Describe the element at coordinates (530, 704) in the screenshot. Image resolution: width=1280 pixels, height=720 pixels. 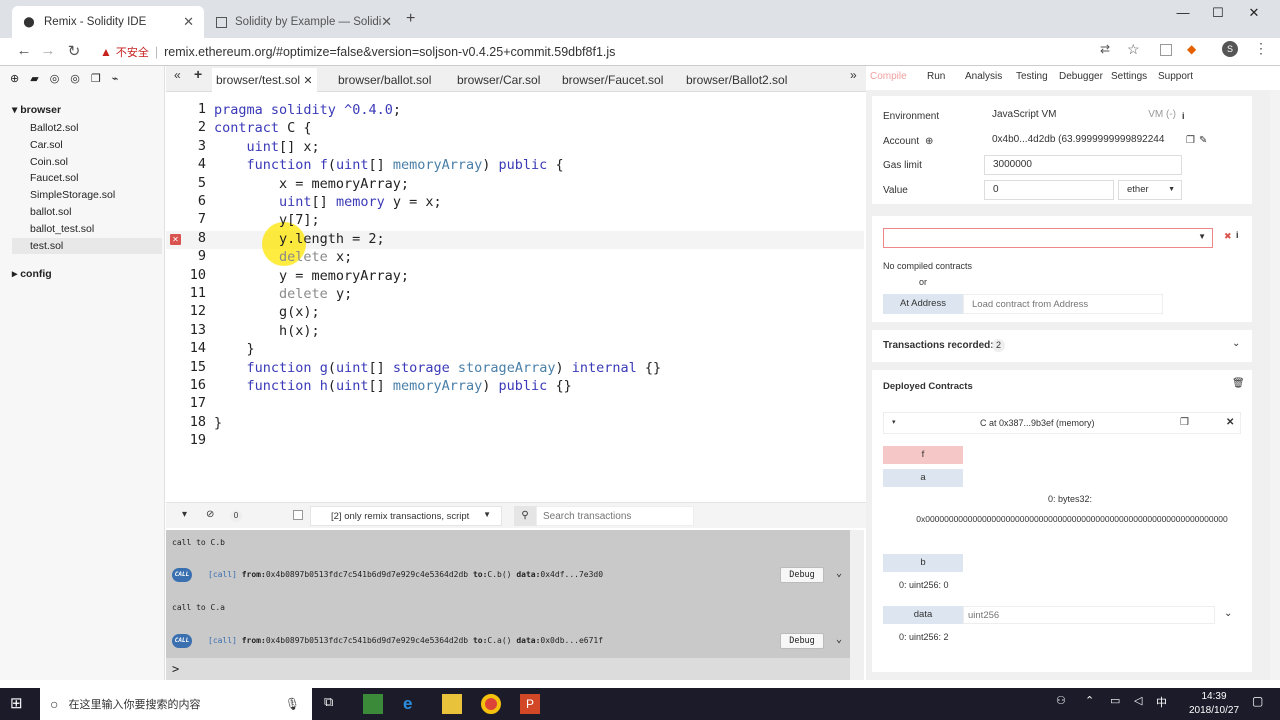
I see `powerpoint-icon: P` at that location.